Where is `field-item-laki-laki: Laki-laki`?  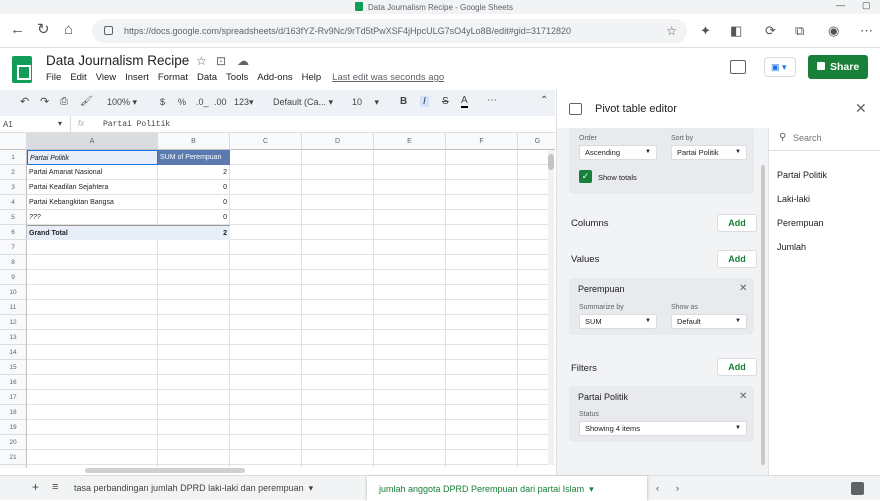 field-item-laki-laki: Laki-laki is located at coordinates (793, 199).